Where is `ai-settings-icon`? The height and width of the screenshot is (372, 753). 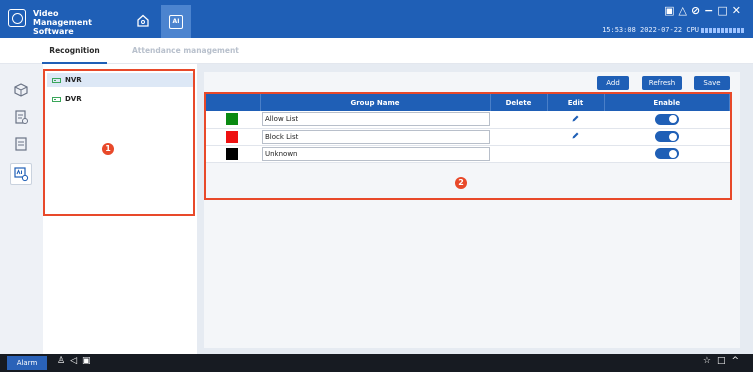
ai-settings-icon is located at coordinates (21, 174).